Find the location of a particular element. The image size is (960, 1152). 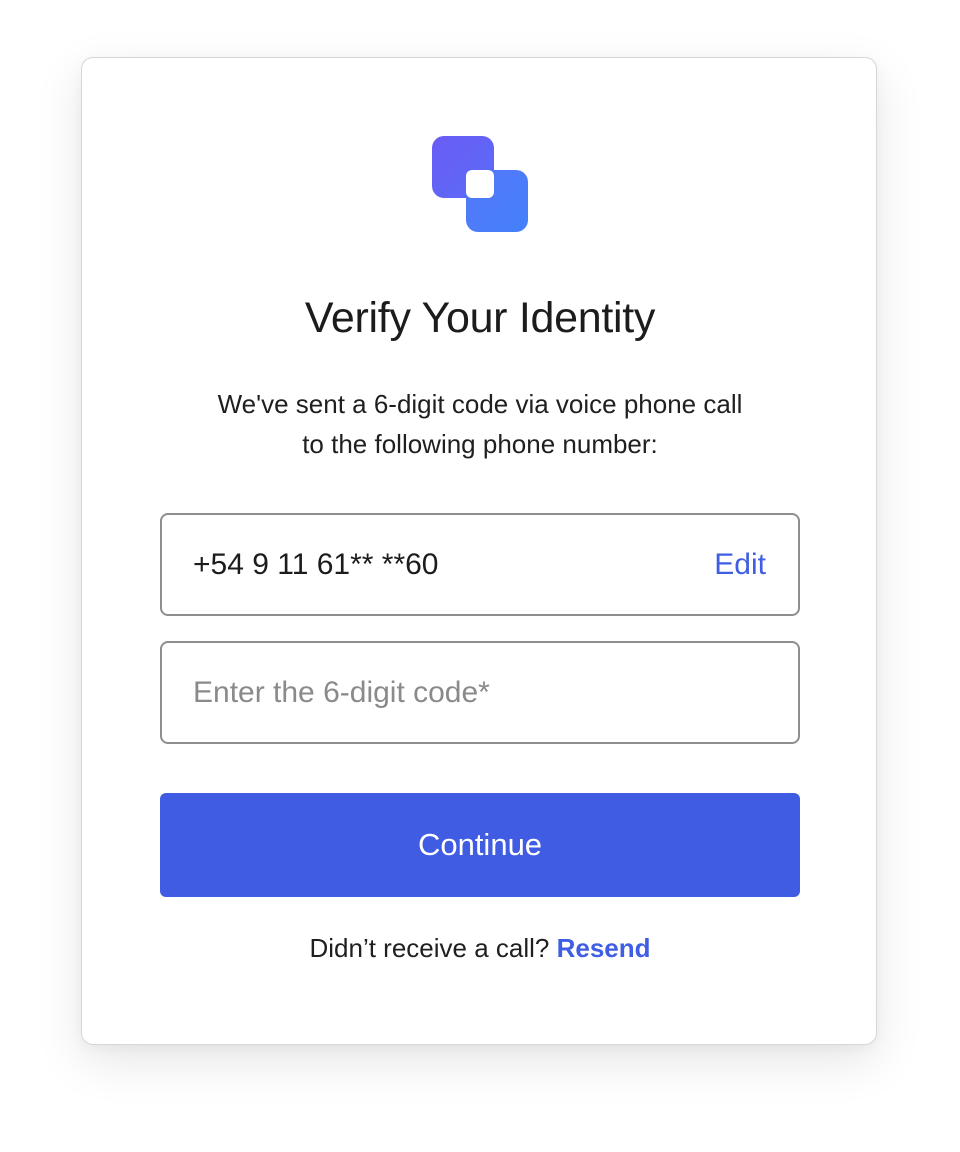

phone-number-field: +54 9 11 61** **60 Edit is located at coordinates (480, 564).